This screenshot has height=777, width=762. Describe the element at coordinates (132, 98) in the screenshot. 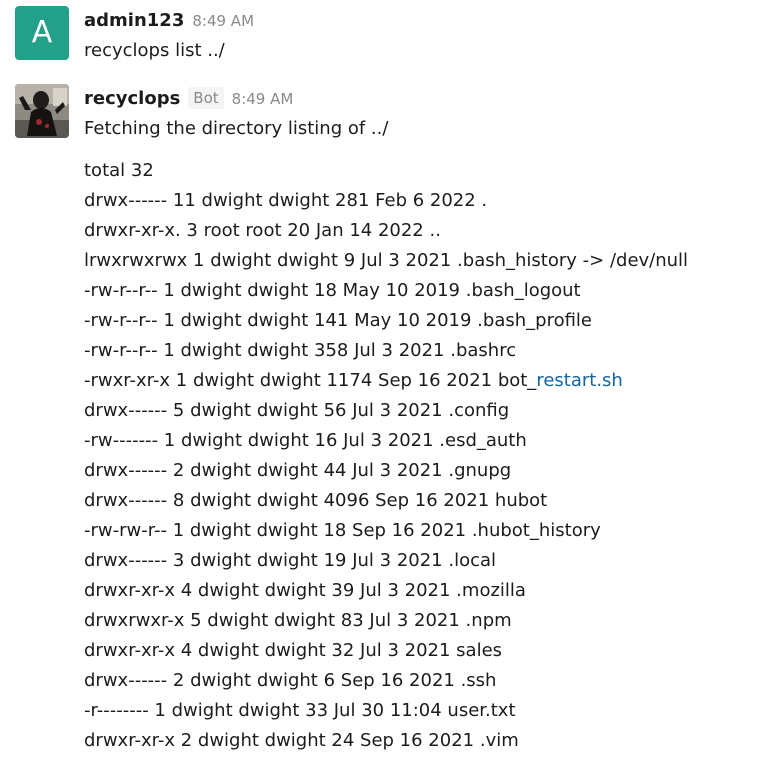

I see `username: recyclops` at that location.